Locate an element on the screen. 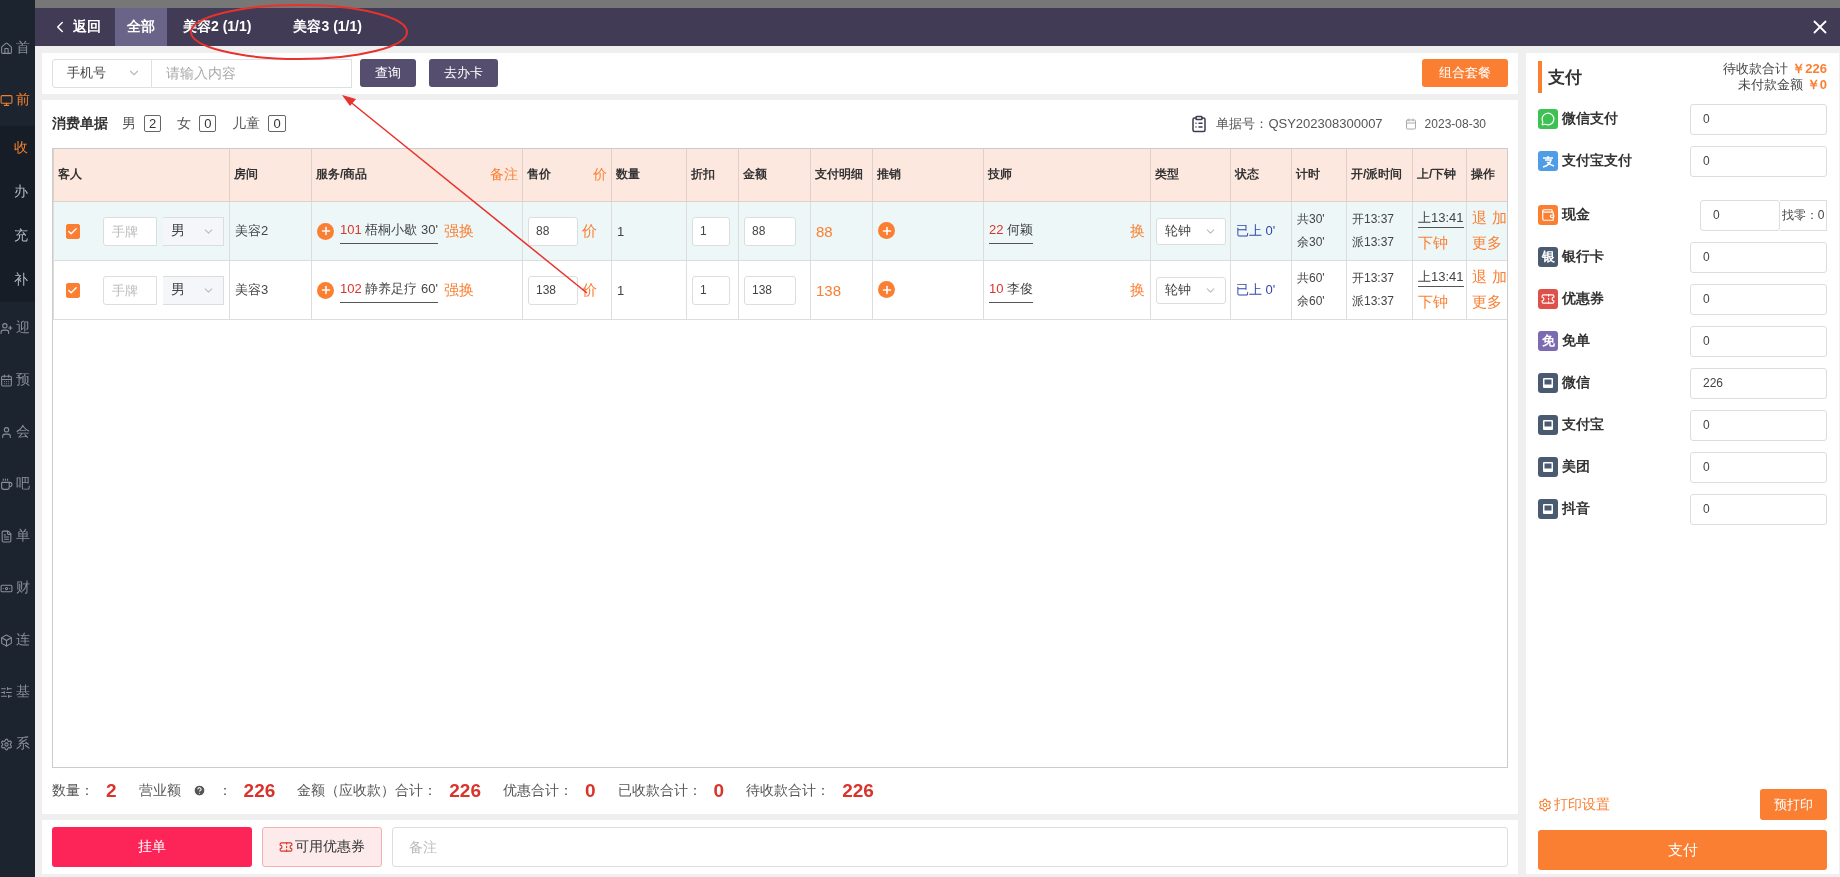 Image resolution: width=1840 pixels, height=877 pixels. table-row: 手牌 男 美容2 101 梧桐小歇 30' 强换 88 价 1 1 88 88 22 何颖 换 轮钟 已上 0' 共30' 余30' 开13:37 派13:37 上13:41 下钟 退 加 更多 is located at coordinates (780, 231).